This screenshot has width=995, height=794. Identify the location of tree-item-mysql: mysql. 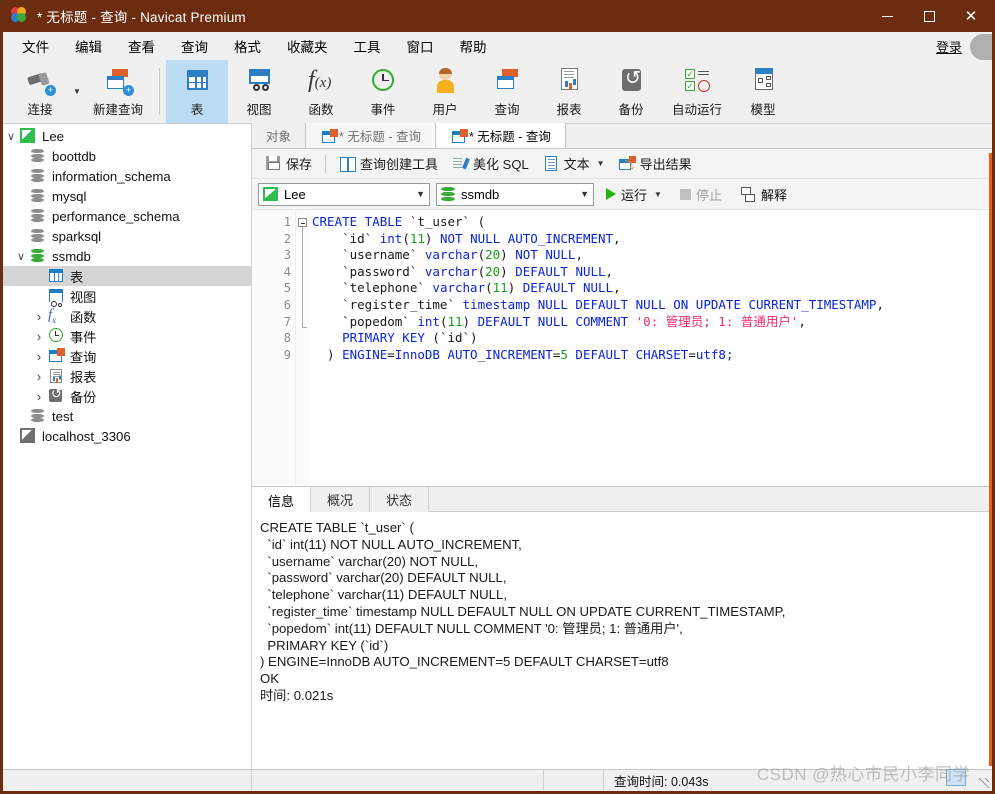
(127, 196).